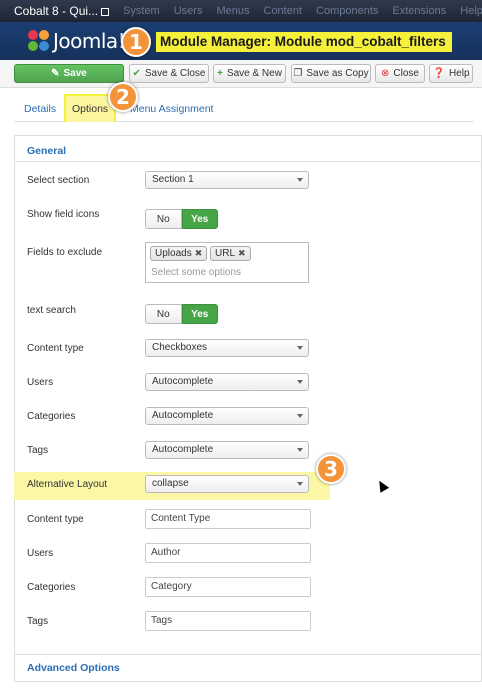  I want to click on label-alternative-layout: Alternative Layout, so click(67, 484).